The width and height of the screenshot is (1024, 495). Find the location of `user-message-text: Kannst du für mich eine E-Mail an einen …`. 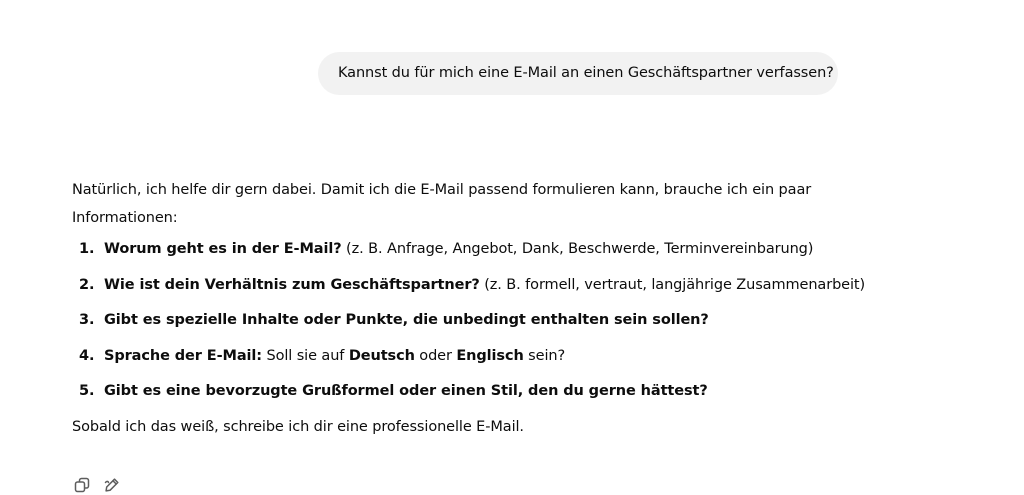

user-message-text: Kannst du für mich eine E-Mail an einen … is located at coordinates (586, 73).